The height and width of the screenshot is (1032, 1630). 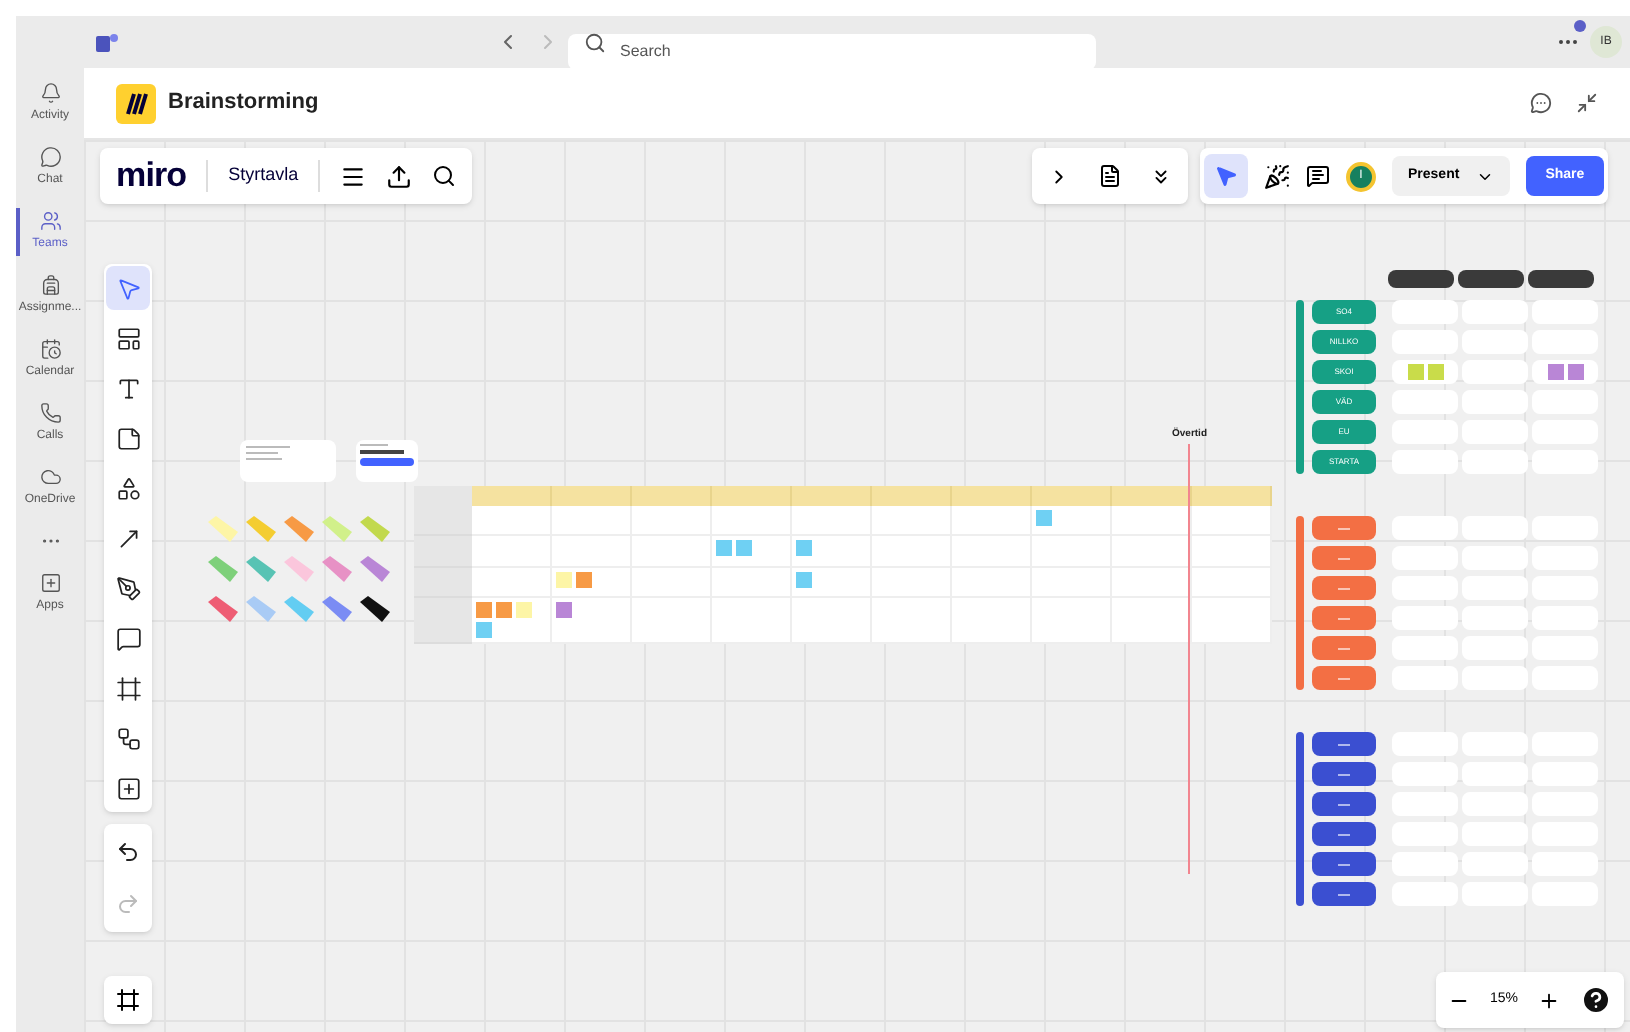 What do you see at coordinates (1587, 103) in the screenshot?
I see `collapse-icon` at bounding box center [1587, 103].